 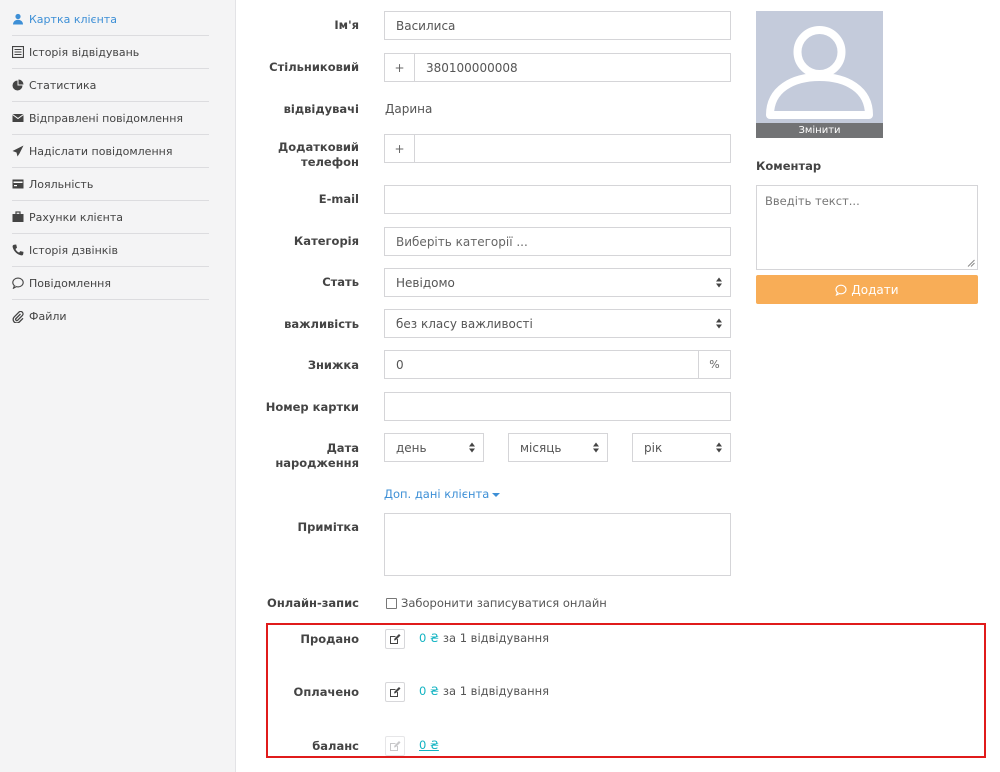 What do you see at coordinates (541, 447) in the screenshot?
I see `birth-month-value: місяць` at bounding box center [541, 447].